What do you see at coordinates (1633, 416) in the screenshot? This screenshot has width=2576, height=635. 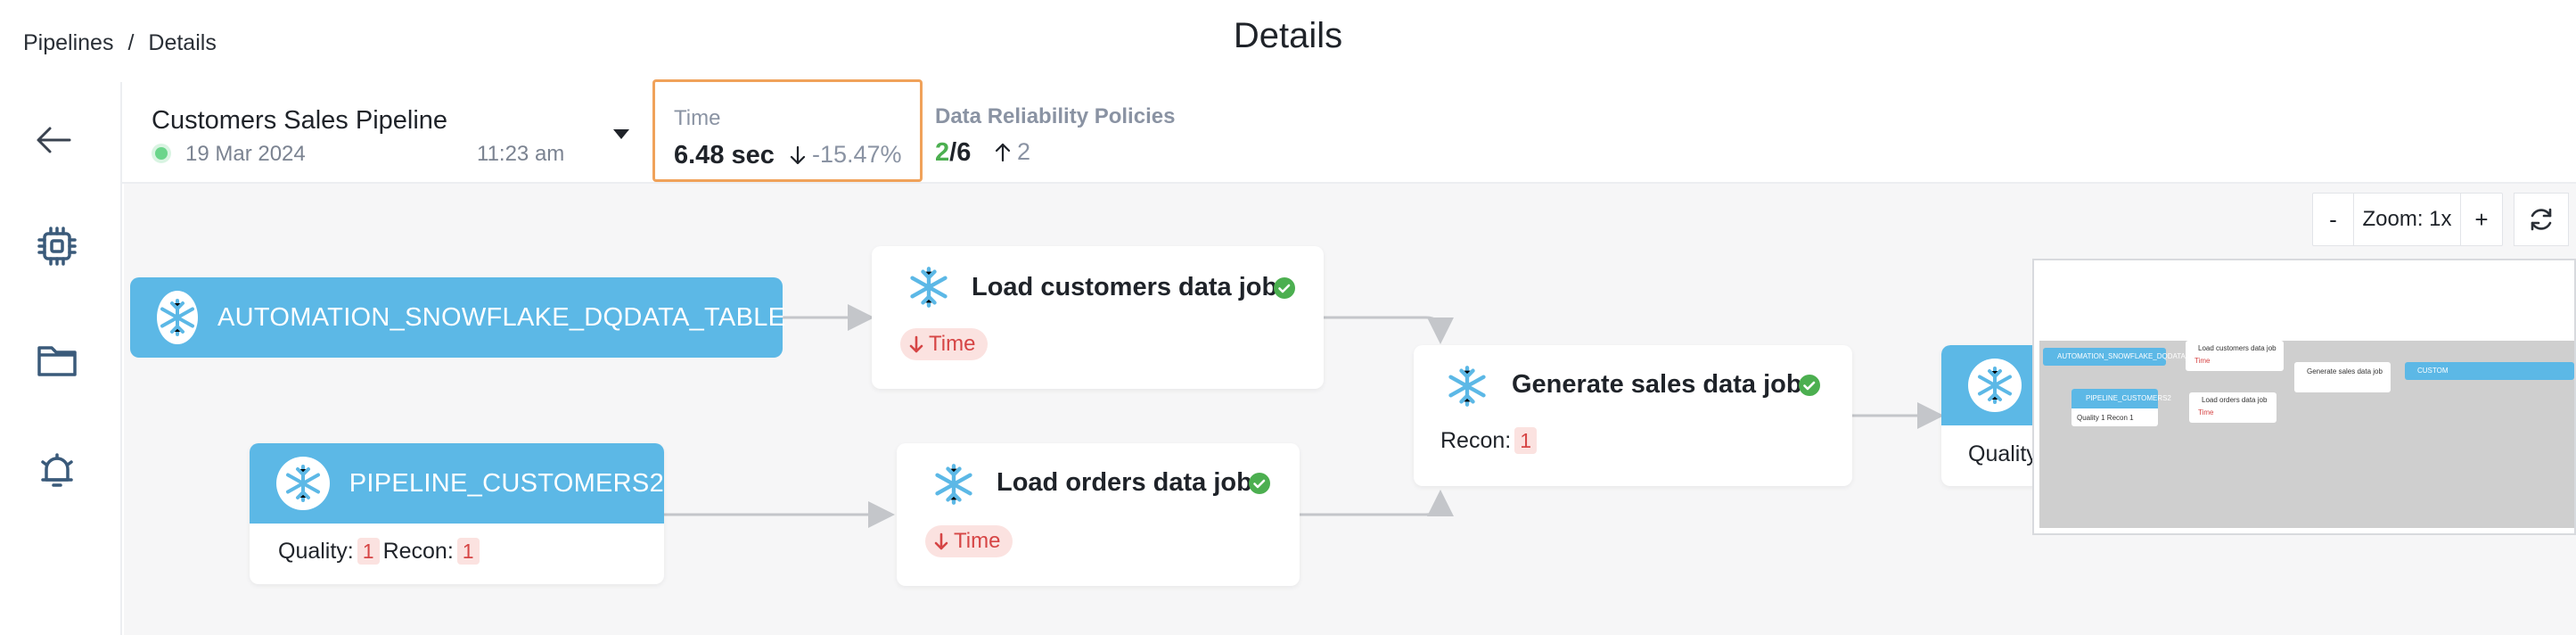 I see `node-generate-sales-job: Generate sales data job Recon: 1` at bounding box center [1633, 416].